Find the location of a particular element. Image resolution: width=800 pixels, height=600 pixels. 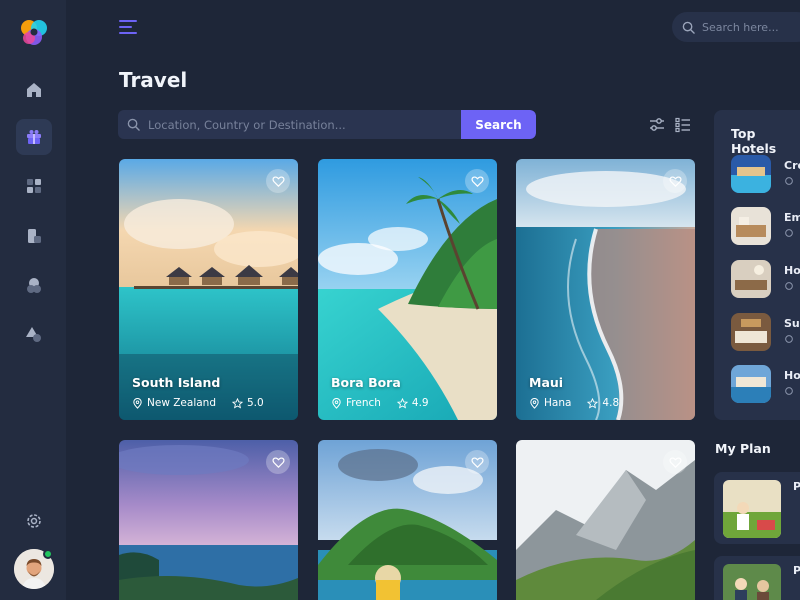

sidebar-item-users is located at coordinates (34, 285).